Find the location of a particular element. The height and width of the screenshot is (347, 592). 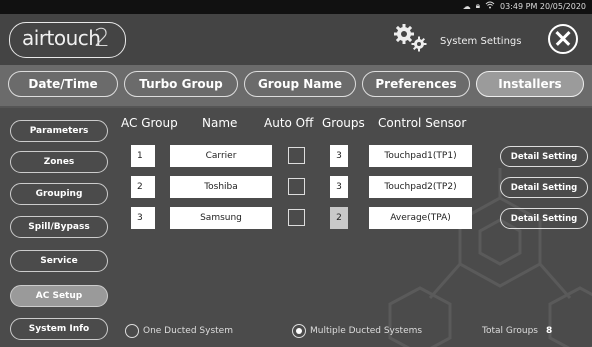

logo-suffix: 2 is located at coordinates (102, 37).